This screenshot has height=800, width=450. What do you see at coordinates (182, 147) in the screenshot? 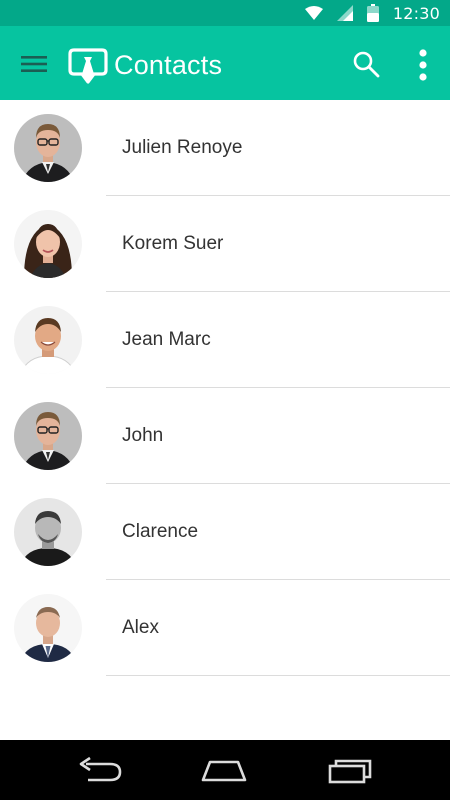
I see `contact-name: Julien Renoye` at bounding box center [182, 147].